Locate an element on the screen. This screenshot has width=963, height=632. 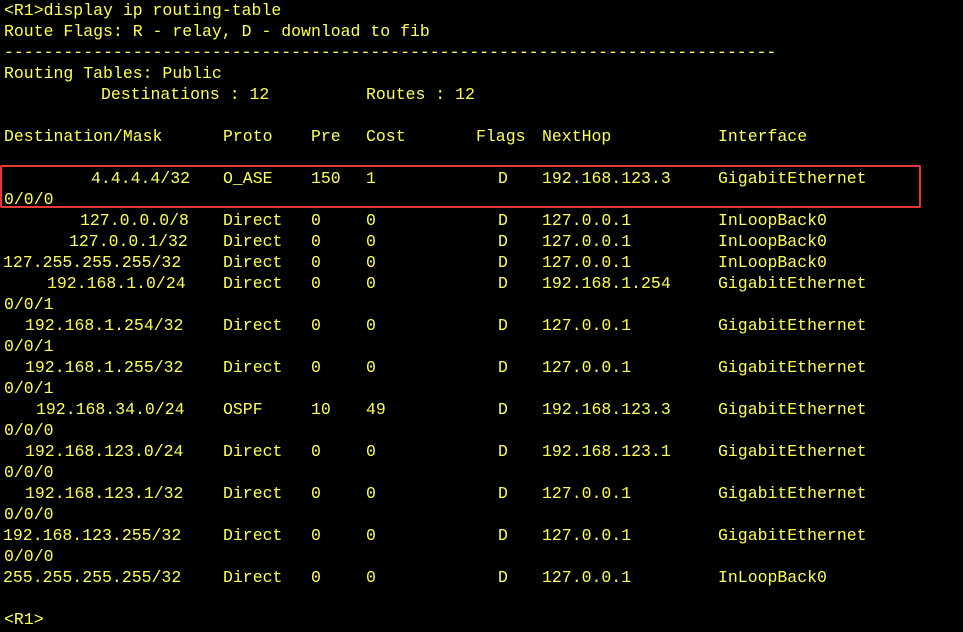
header-destination: Destination/Mask is located at coordinates (83, 136).